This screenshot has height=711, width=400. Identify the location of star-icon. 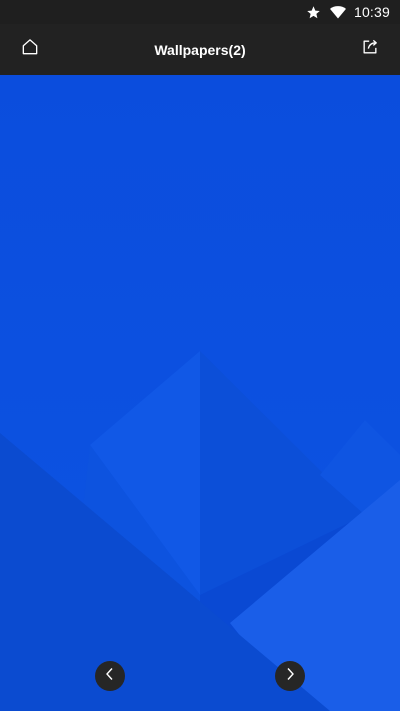
(314, 12).